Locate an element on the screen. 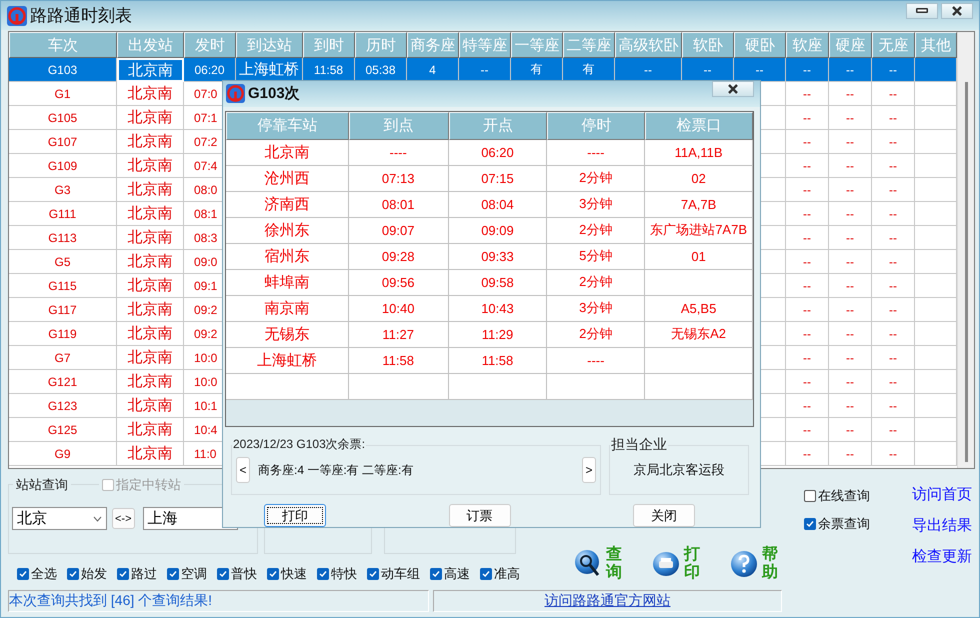 Image resolution: width=980 pixels, height=618 pixels. checkbox: 准高 is located at coordinates (500, 574).